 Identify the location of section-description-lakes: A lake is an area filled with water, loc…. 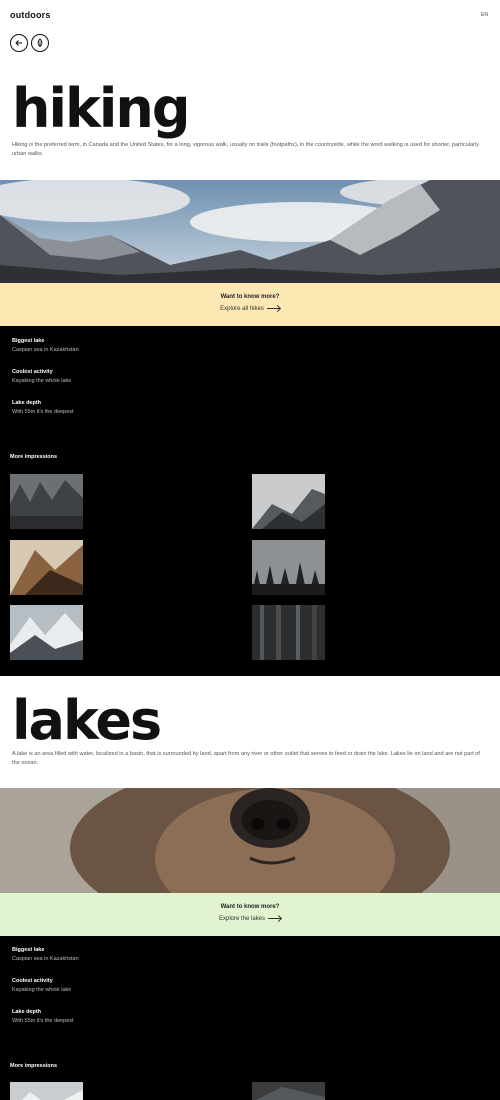
(246, 758).